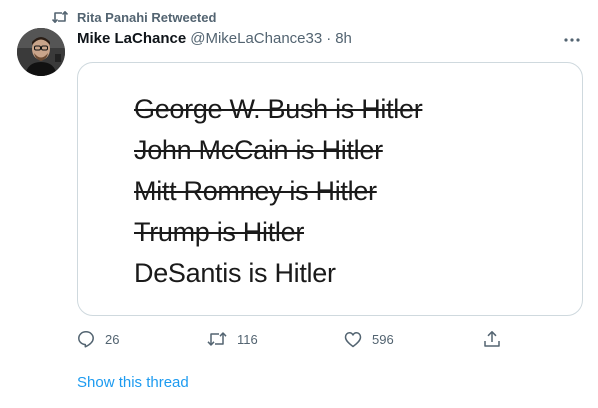 The width and height of the screenshot is (598, 408). I want to click on like-count: 596, so click(383, 339).